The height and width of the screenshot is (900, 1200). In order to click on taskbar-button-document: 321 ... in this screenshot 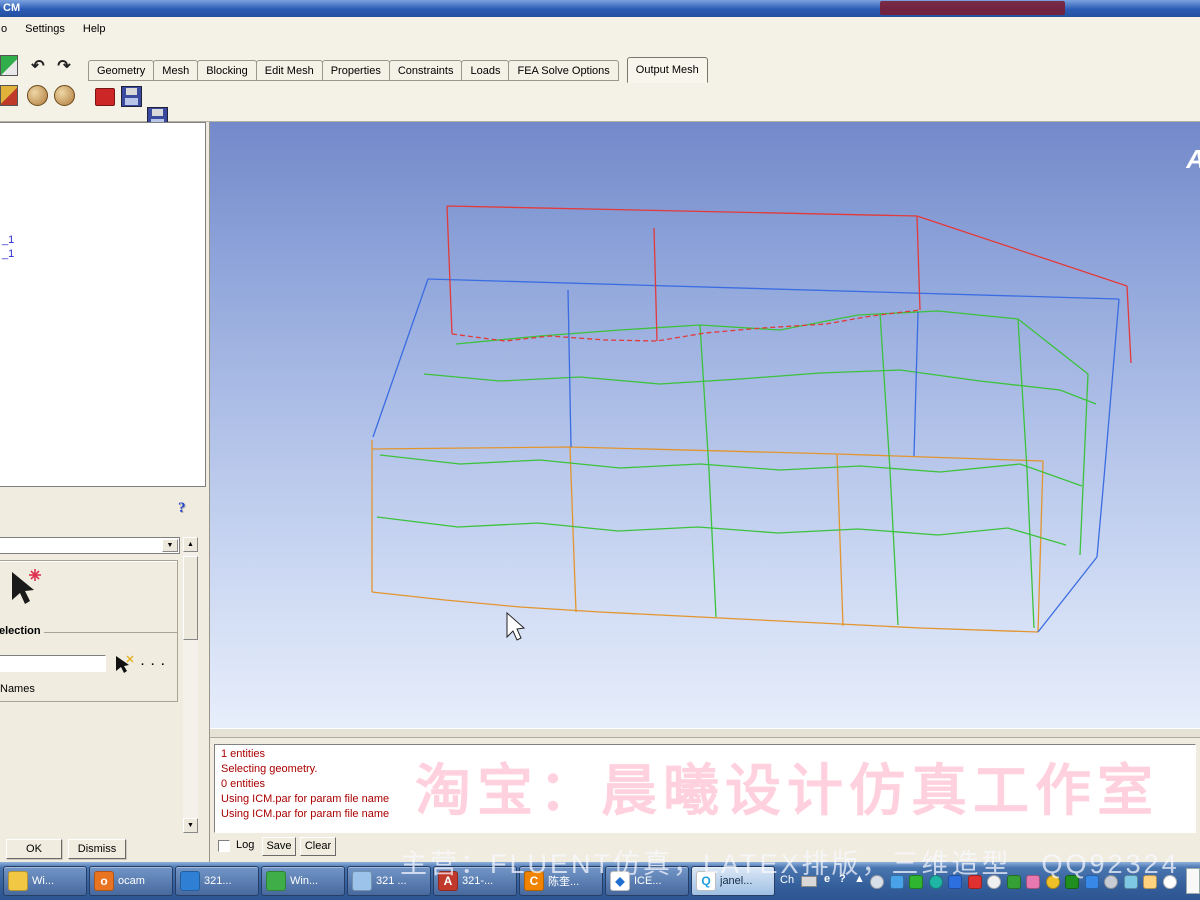, I will do `click(389, 881)`.